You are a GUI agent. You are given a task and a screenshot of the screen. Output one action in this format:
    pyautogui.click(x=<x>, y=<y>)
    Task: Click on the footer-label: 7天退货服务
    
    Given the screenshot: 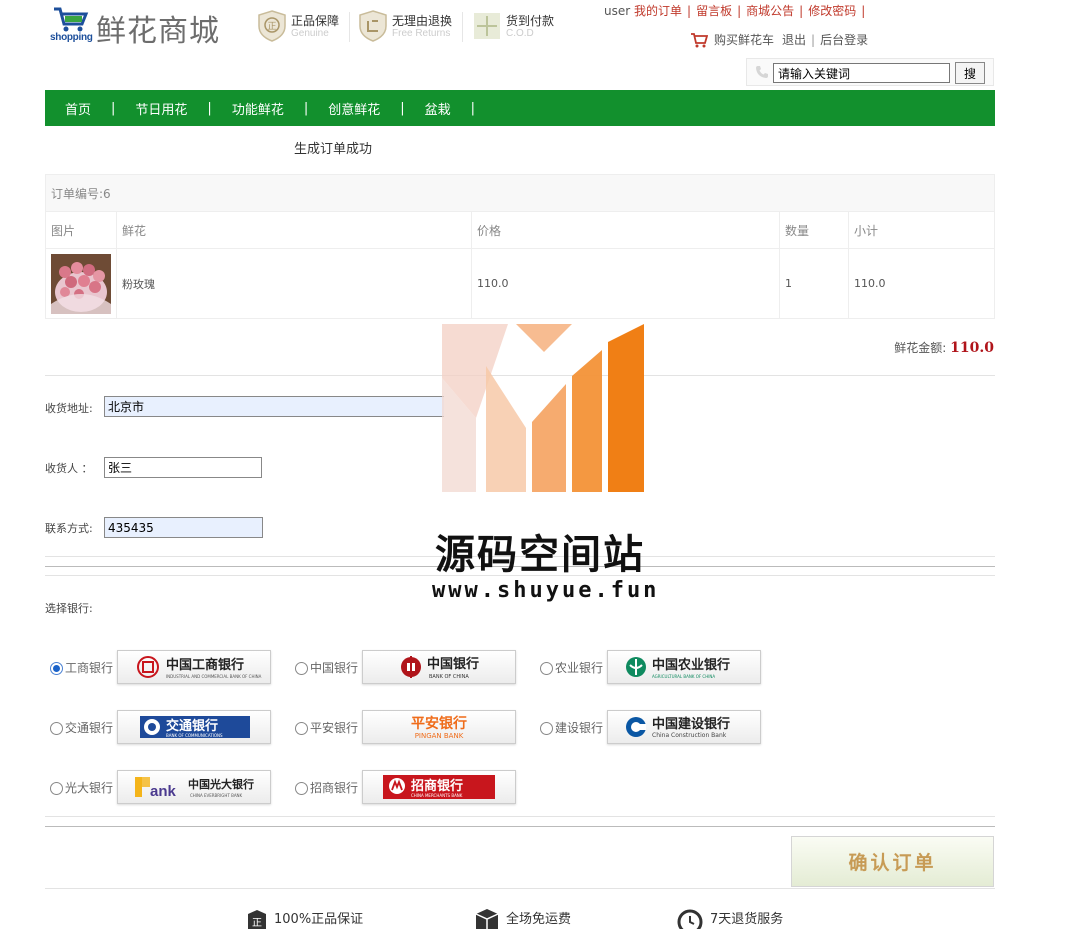 What is the action you would take?
    pyautogui.click(x=747, y=919)
    